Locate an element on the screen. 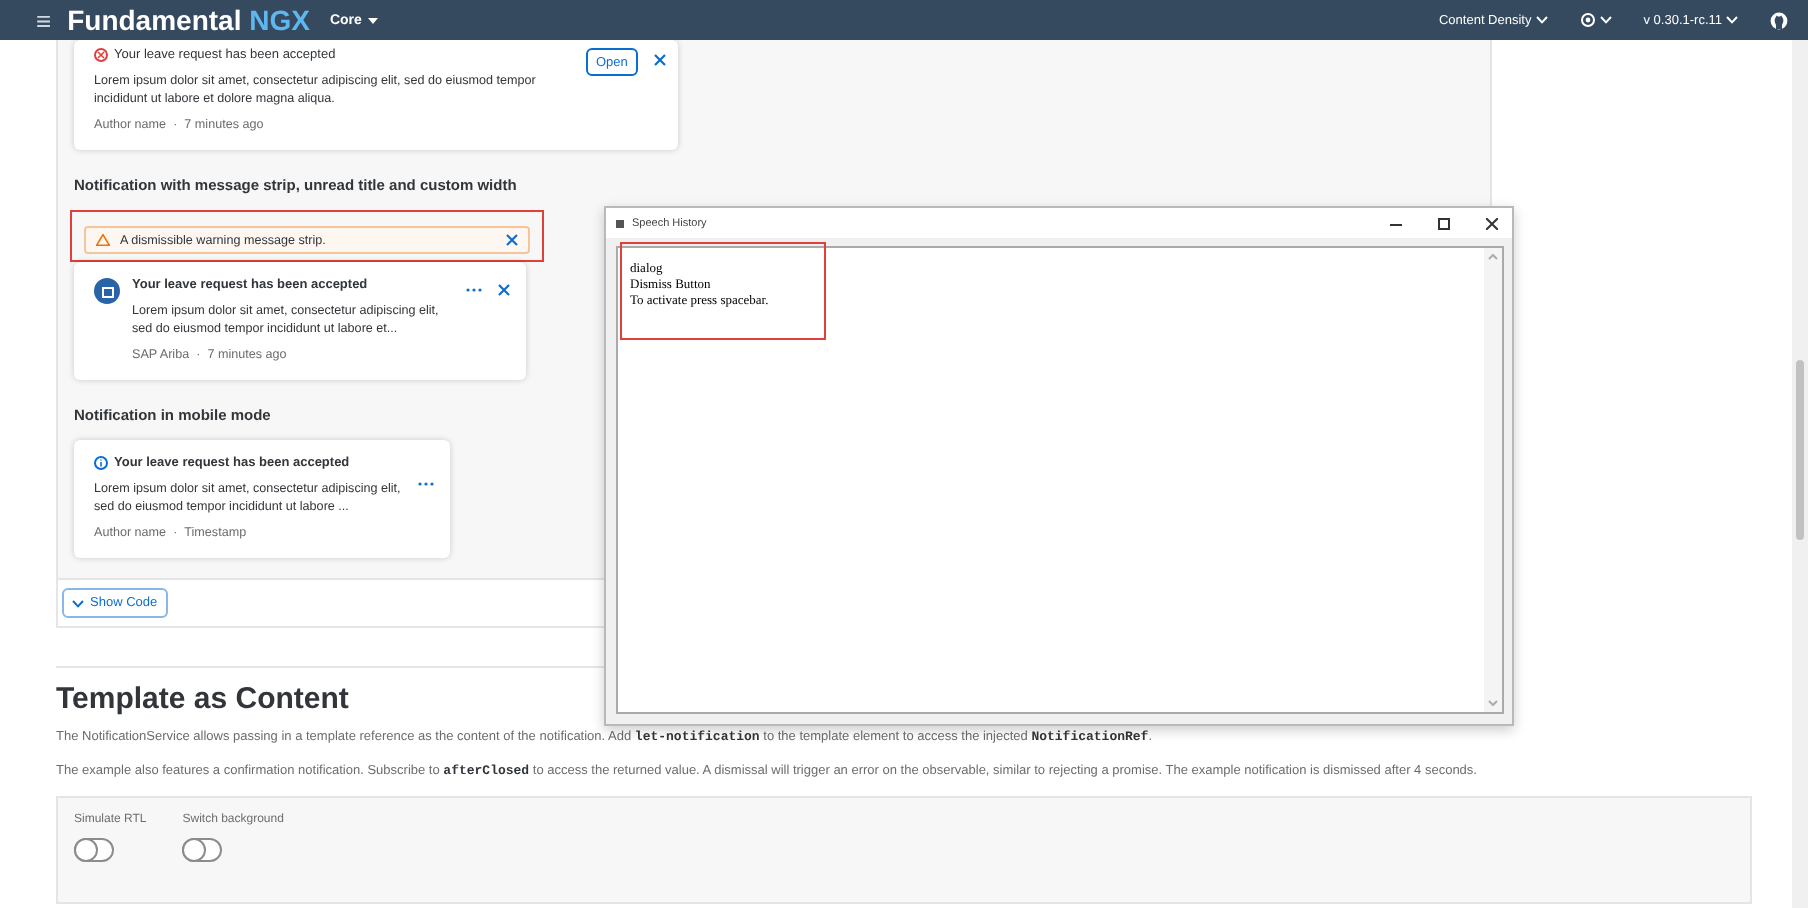 Image resolution: width=1808 pixels, height=908 pixels. brand-logo: Fundamental NGX is located at coordinates (188, 20).